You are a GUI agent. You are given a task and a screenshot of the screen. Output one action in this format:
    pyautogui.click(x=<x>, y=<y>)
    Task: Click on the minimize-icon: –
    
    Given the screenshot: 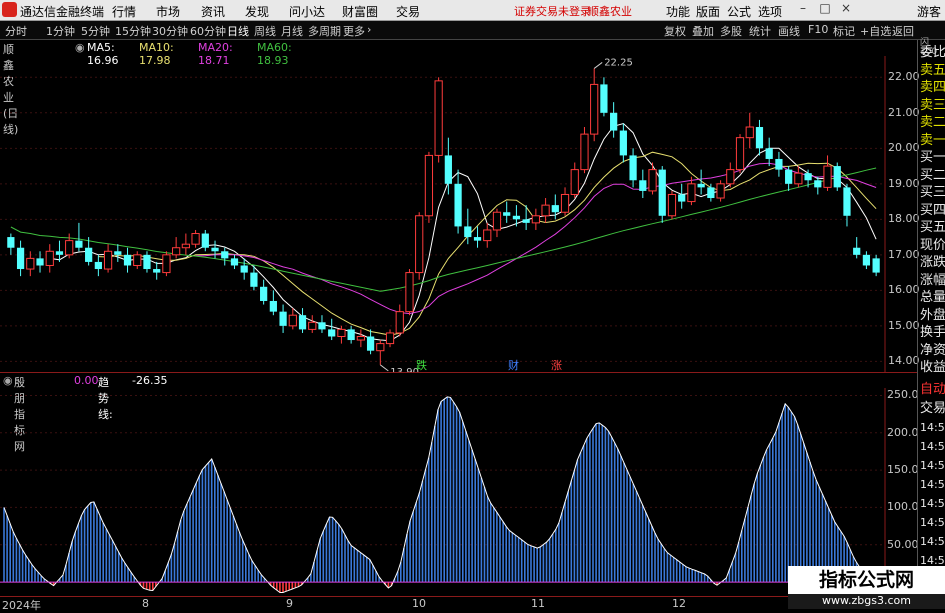 What is the action you would take?
    pyautogui.click(x=803, y=9)
    